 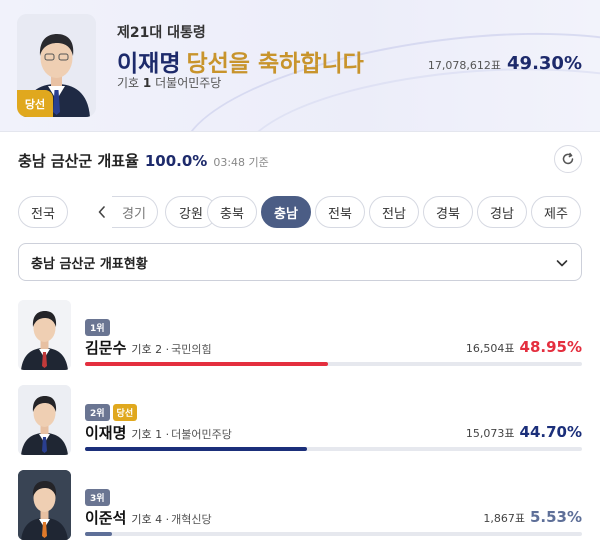 What do you see at coordinates (394, 212) in the screenshot?
I see `tab-jeonnam: 전남` at bounding box center [394, 212].